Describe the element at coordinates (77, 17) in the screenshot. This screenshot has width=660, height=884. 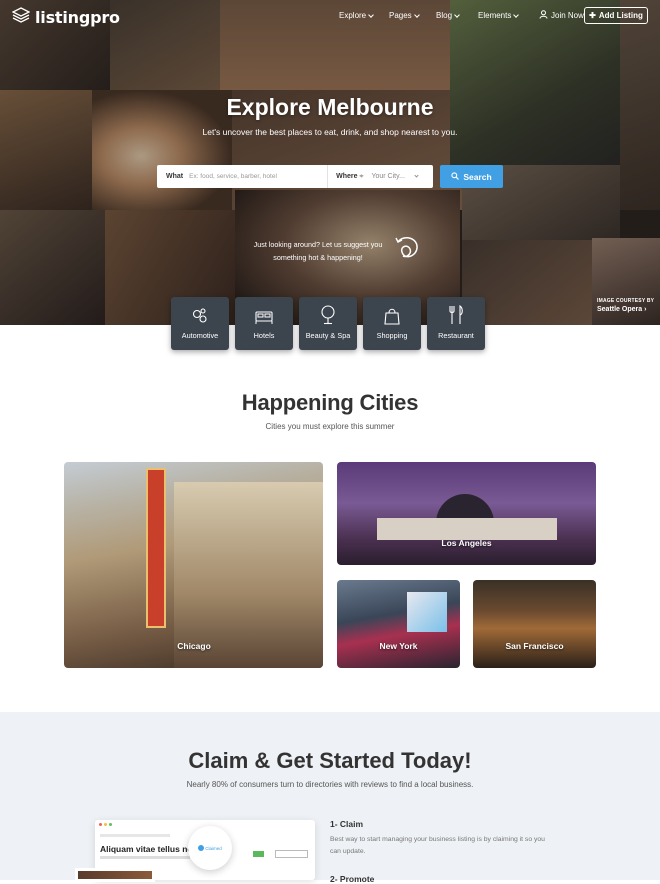
I see `brand-name: listingpro` at that location.